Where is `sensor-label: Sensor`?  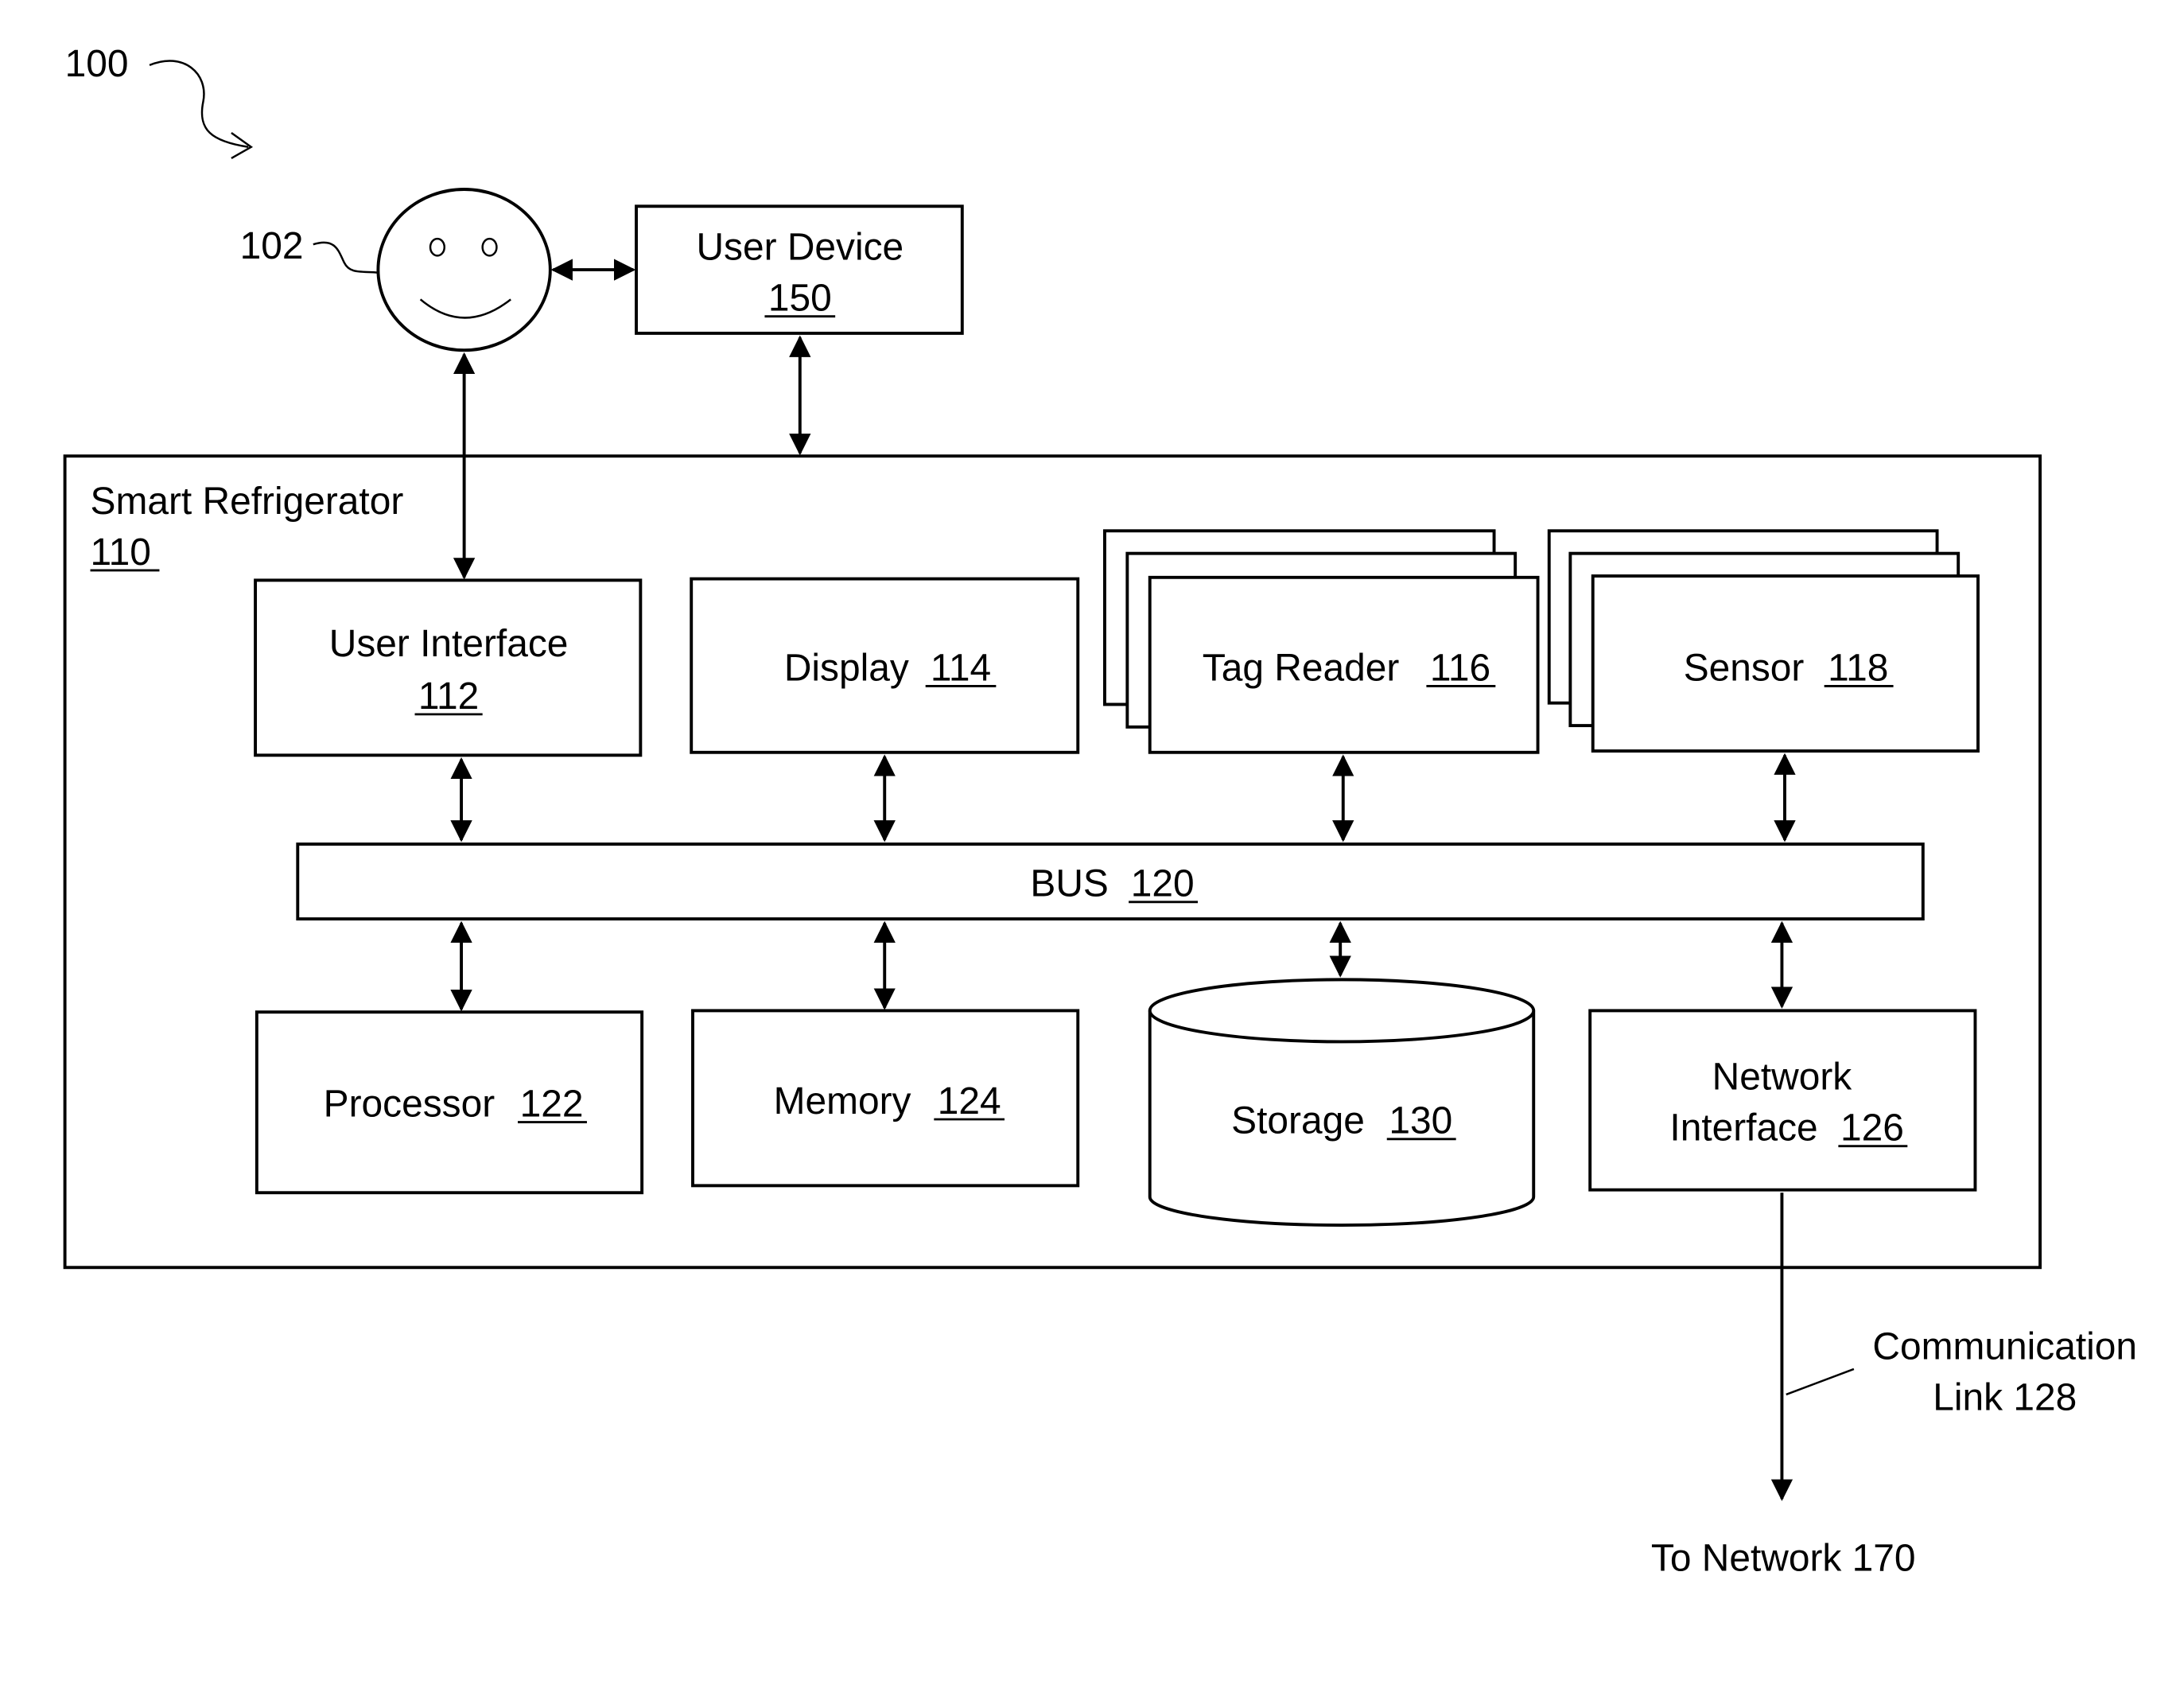 sensor-label: Sensor is located at coordinates (1744, 668).